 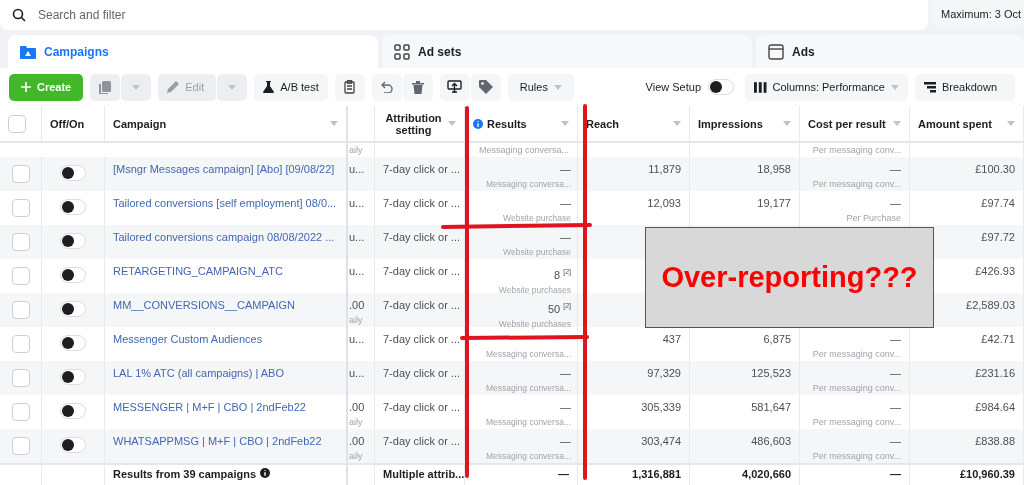 What do you see at coordinates (848, 123) in the screenshot?
I see `column-header: Cost per result` at bounding box center [848, 123].